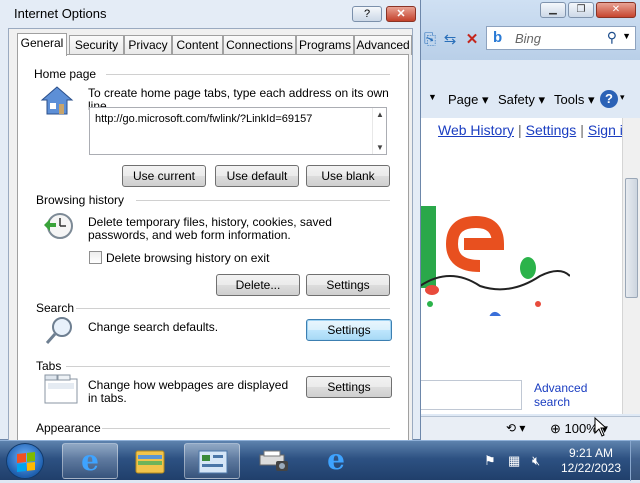  Describe the element at coordinates (383, 45) in the screenshot. I see `tab-advanced: Advanced` at that location.